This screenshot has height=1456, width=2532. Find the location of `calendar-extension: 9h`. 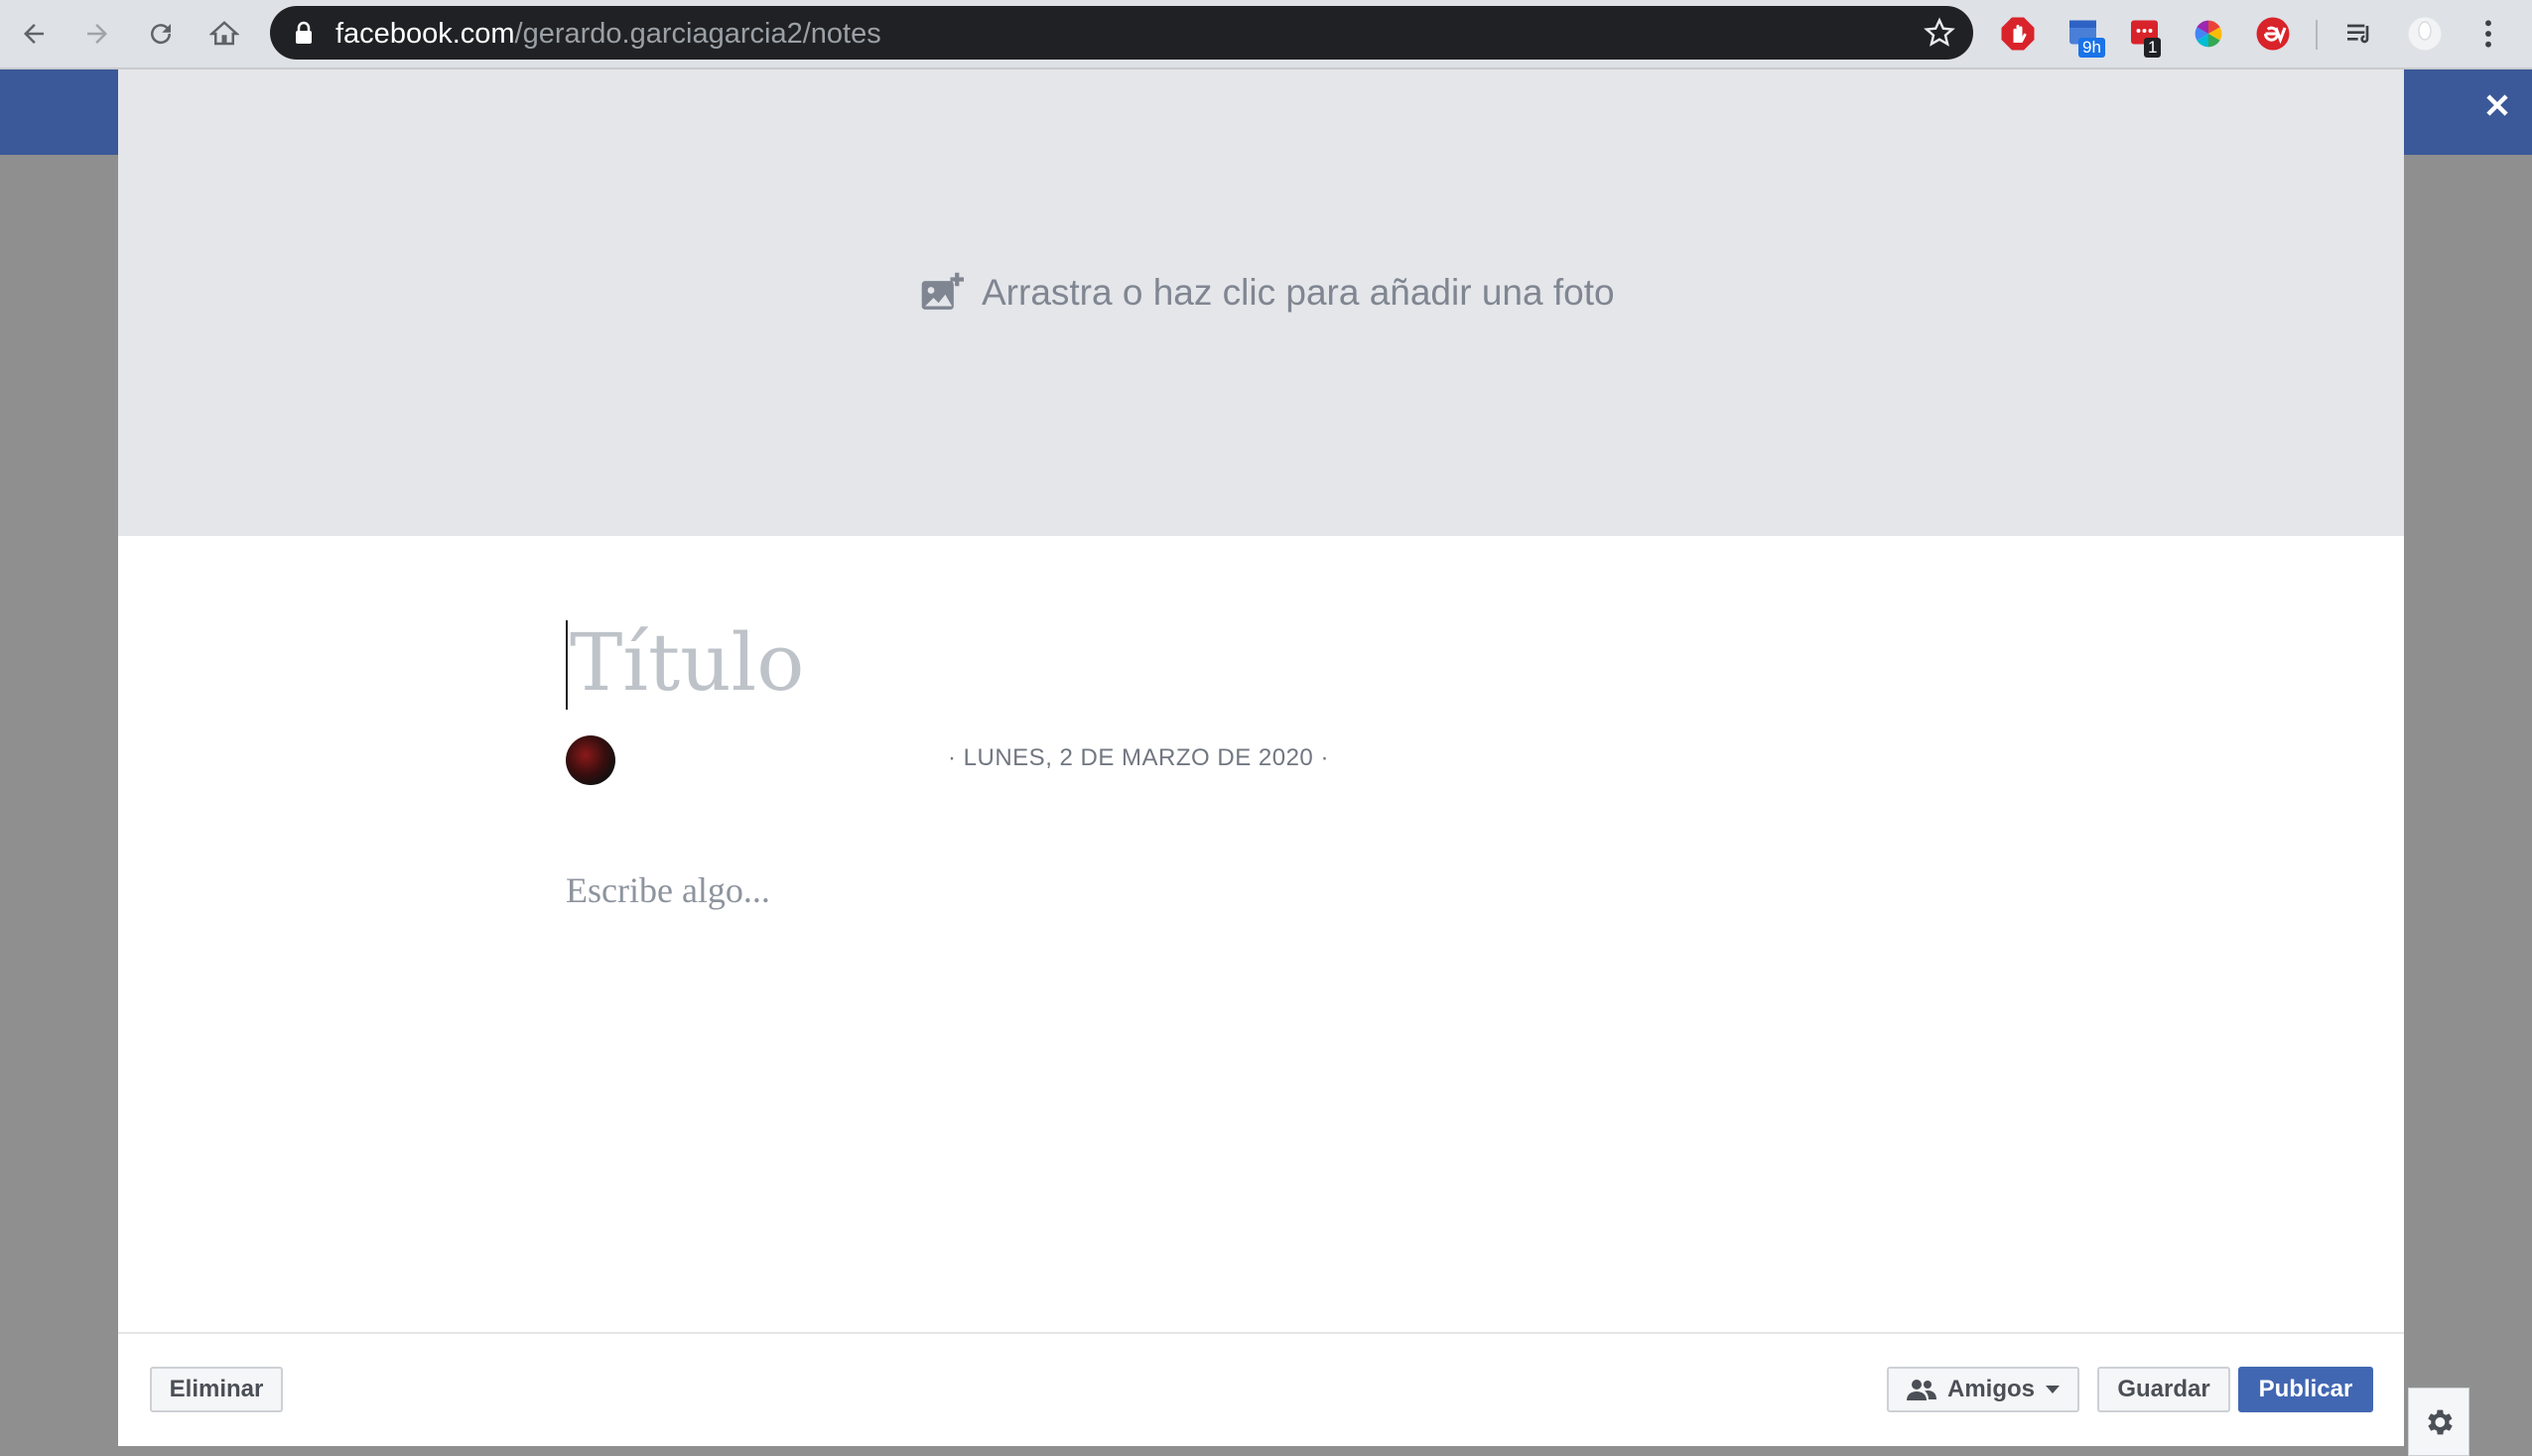

calendar-extension: 9h is located at coordinates (2085, 36).